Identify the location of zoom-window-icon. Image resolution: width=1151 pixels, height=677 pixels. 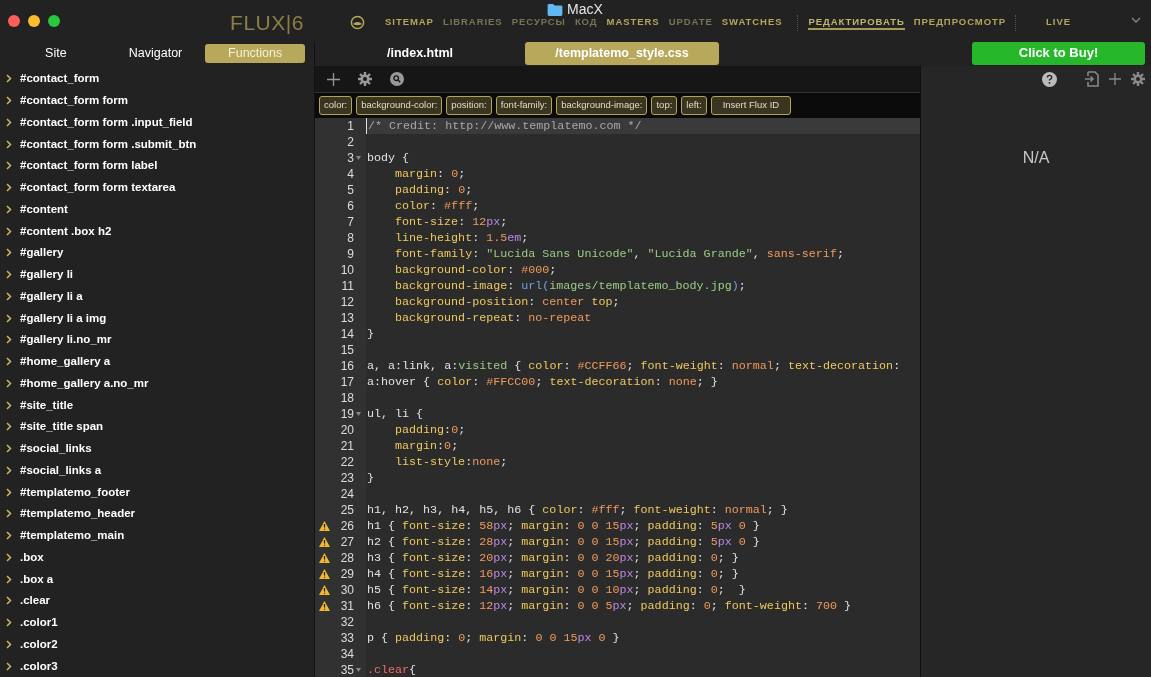
(54, 21).